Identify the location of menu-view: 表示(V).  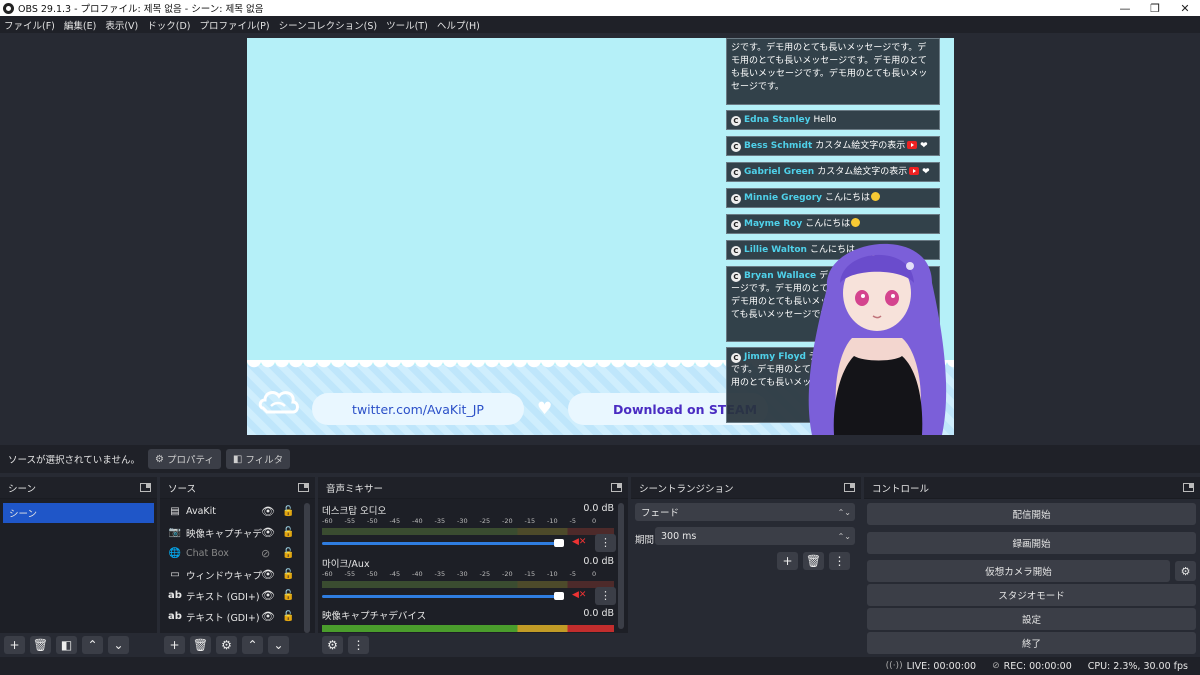
(121, 25).